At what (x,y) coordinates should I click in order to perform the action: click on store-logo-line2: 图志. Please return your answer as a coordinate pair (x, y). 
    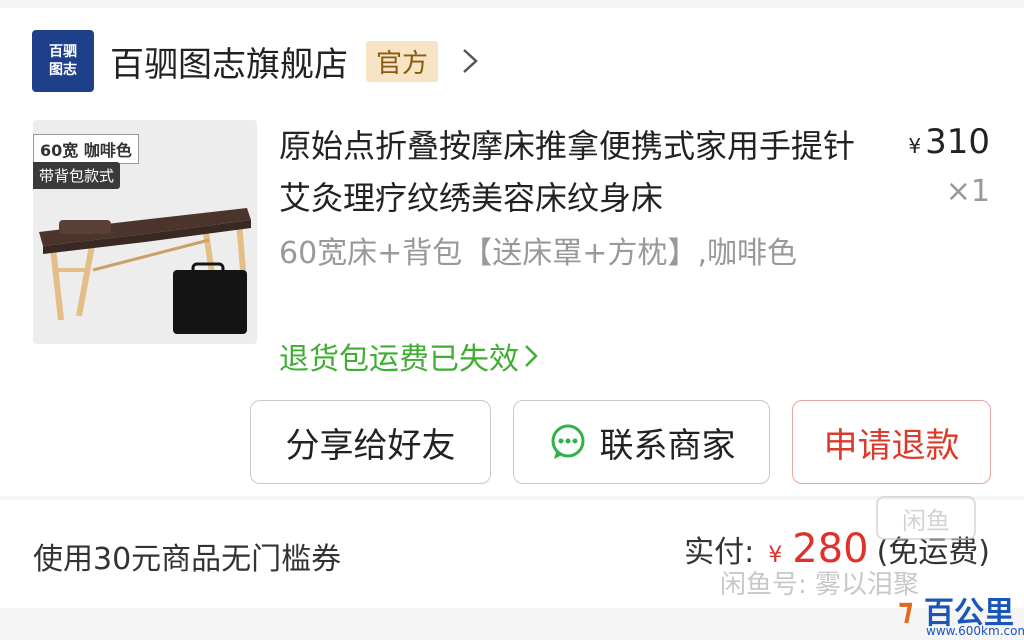
    Looking at the image, I should click on (63, 70).